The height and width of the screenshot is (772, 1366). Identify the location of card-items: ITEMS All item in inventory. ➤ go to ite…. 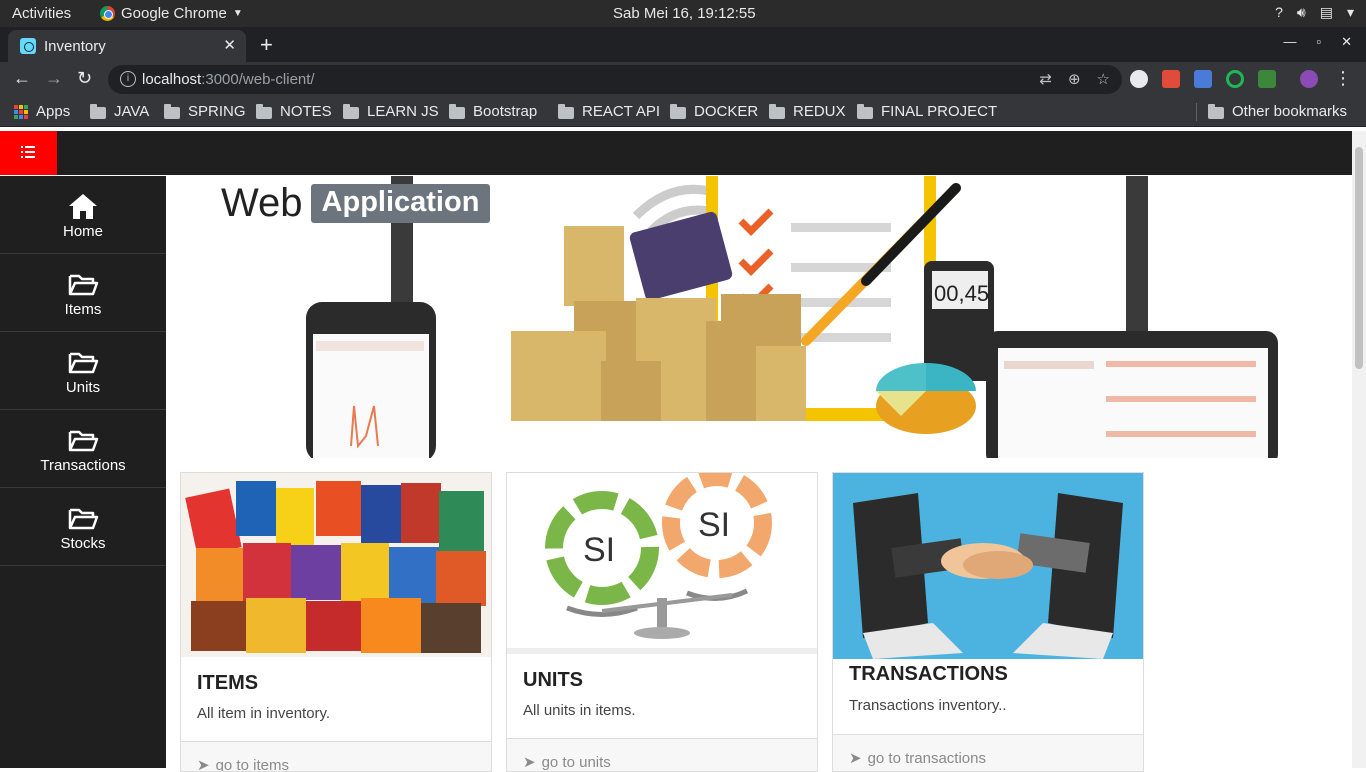
(336, 622).